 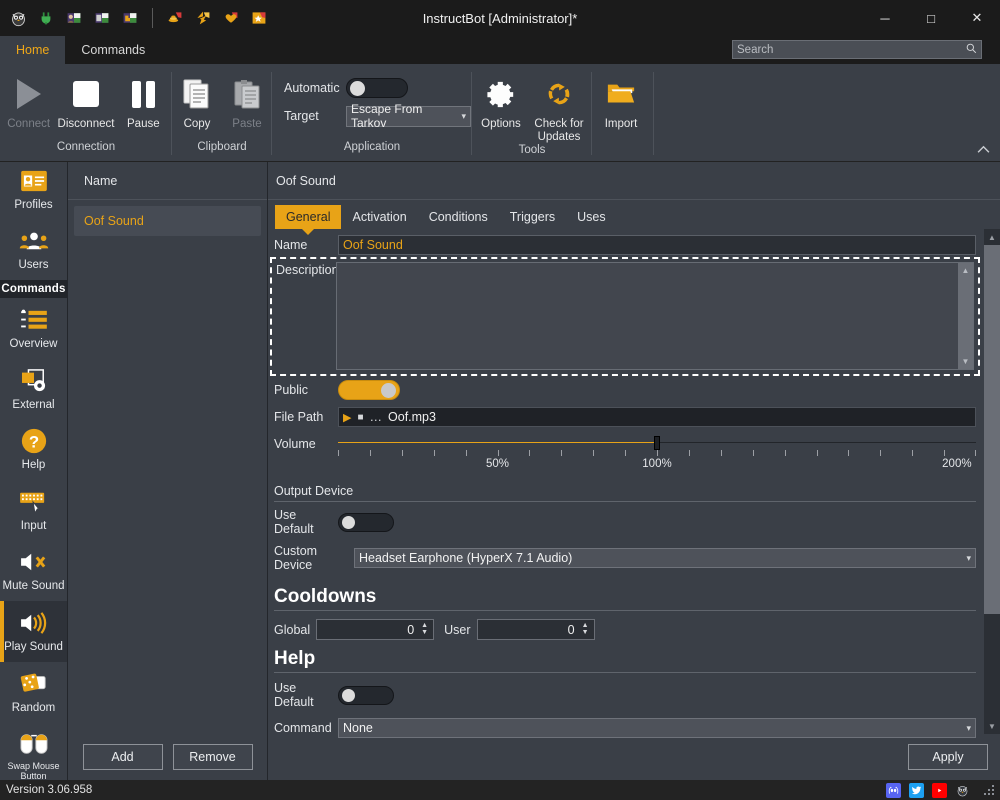 I want to click on tab-conditions: Conditions, so click(x=458, y=217).